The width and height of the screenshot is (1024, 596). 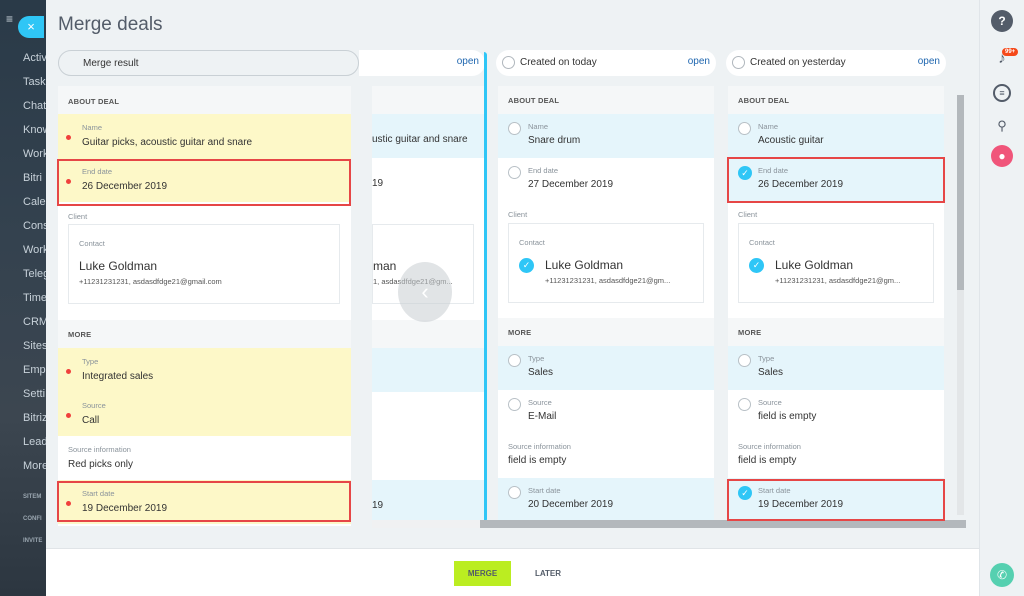 I want to click on bg-menu-item: Task, so click(x=34, y=82).